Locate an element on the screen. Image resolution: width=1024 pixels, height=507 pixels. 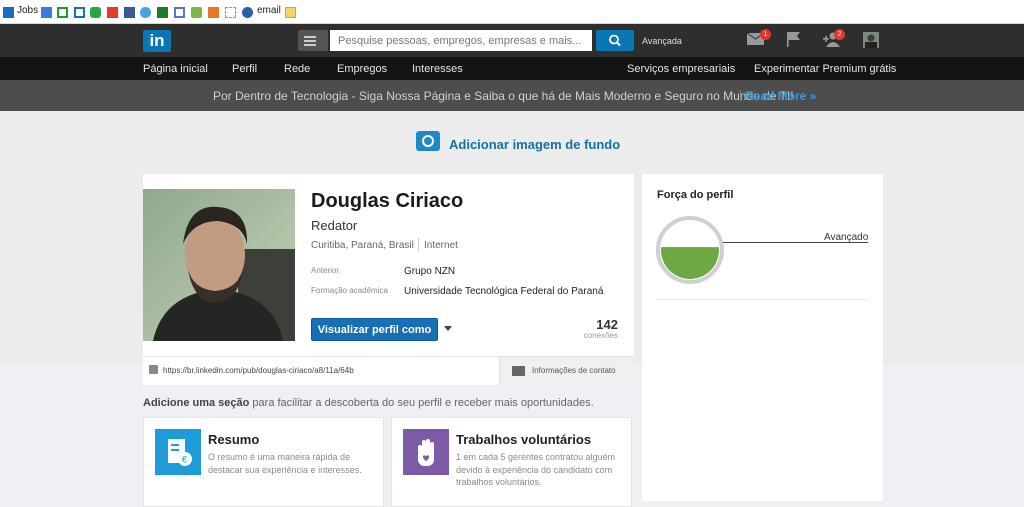
strength-divider is located at coordinates (762, 299).